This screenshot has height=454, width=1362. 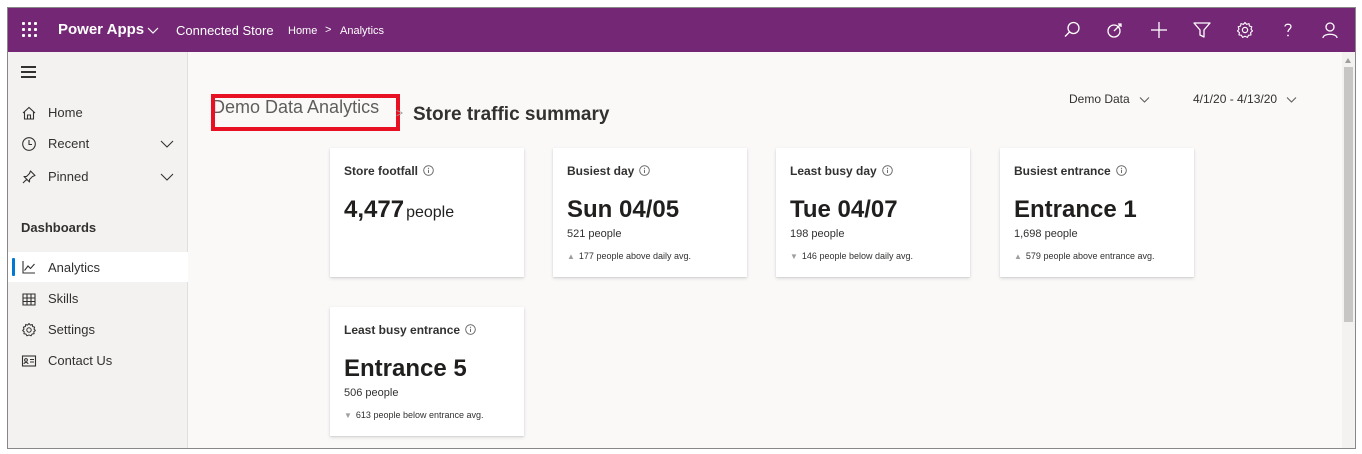 I want to click on user-icon, so click(x=1330, y=30).